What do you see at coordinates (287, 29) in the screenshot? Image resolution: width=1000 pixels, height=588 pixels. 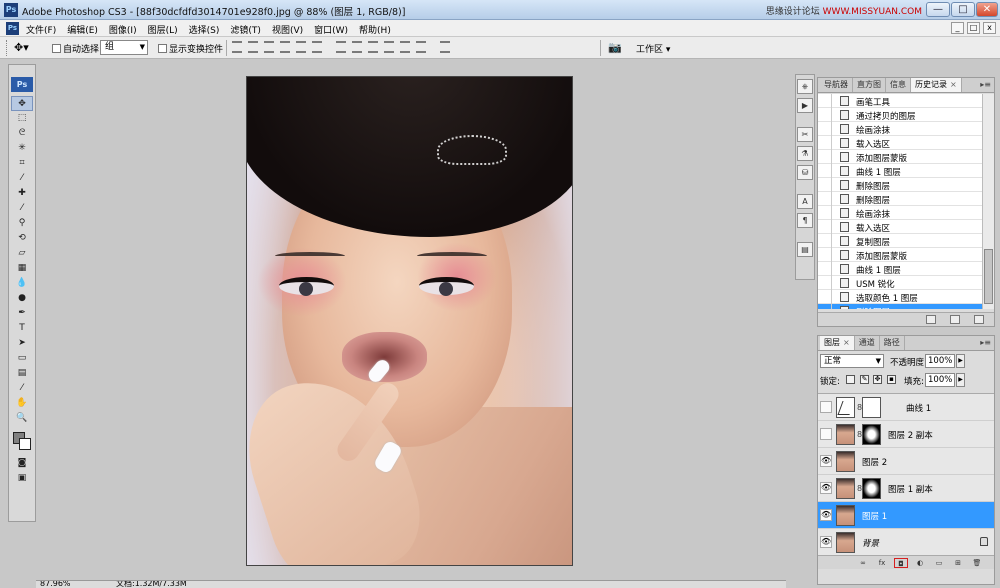 I see `menu-item: 视图(V)` at bounding box center [287, 29].